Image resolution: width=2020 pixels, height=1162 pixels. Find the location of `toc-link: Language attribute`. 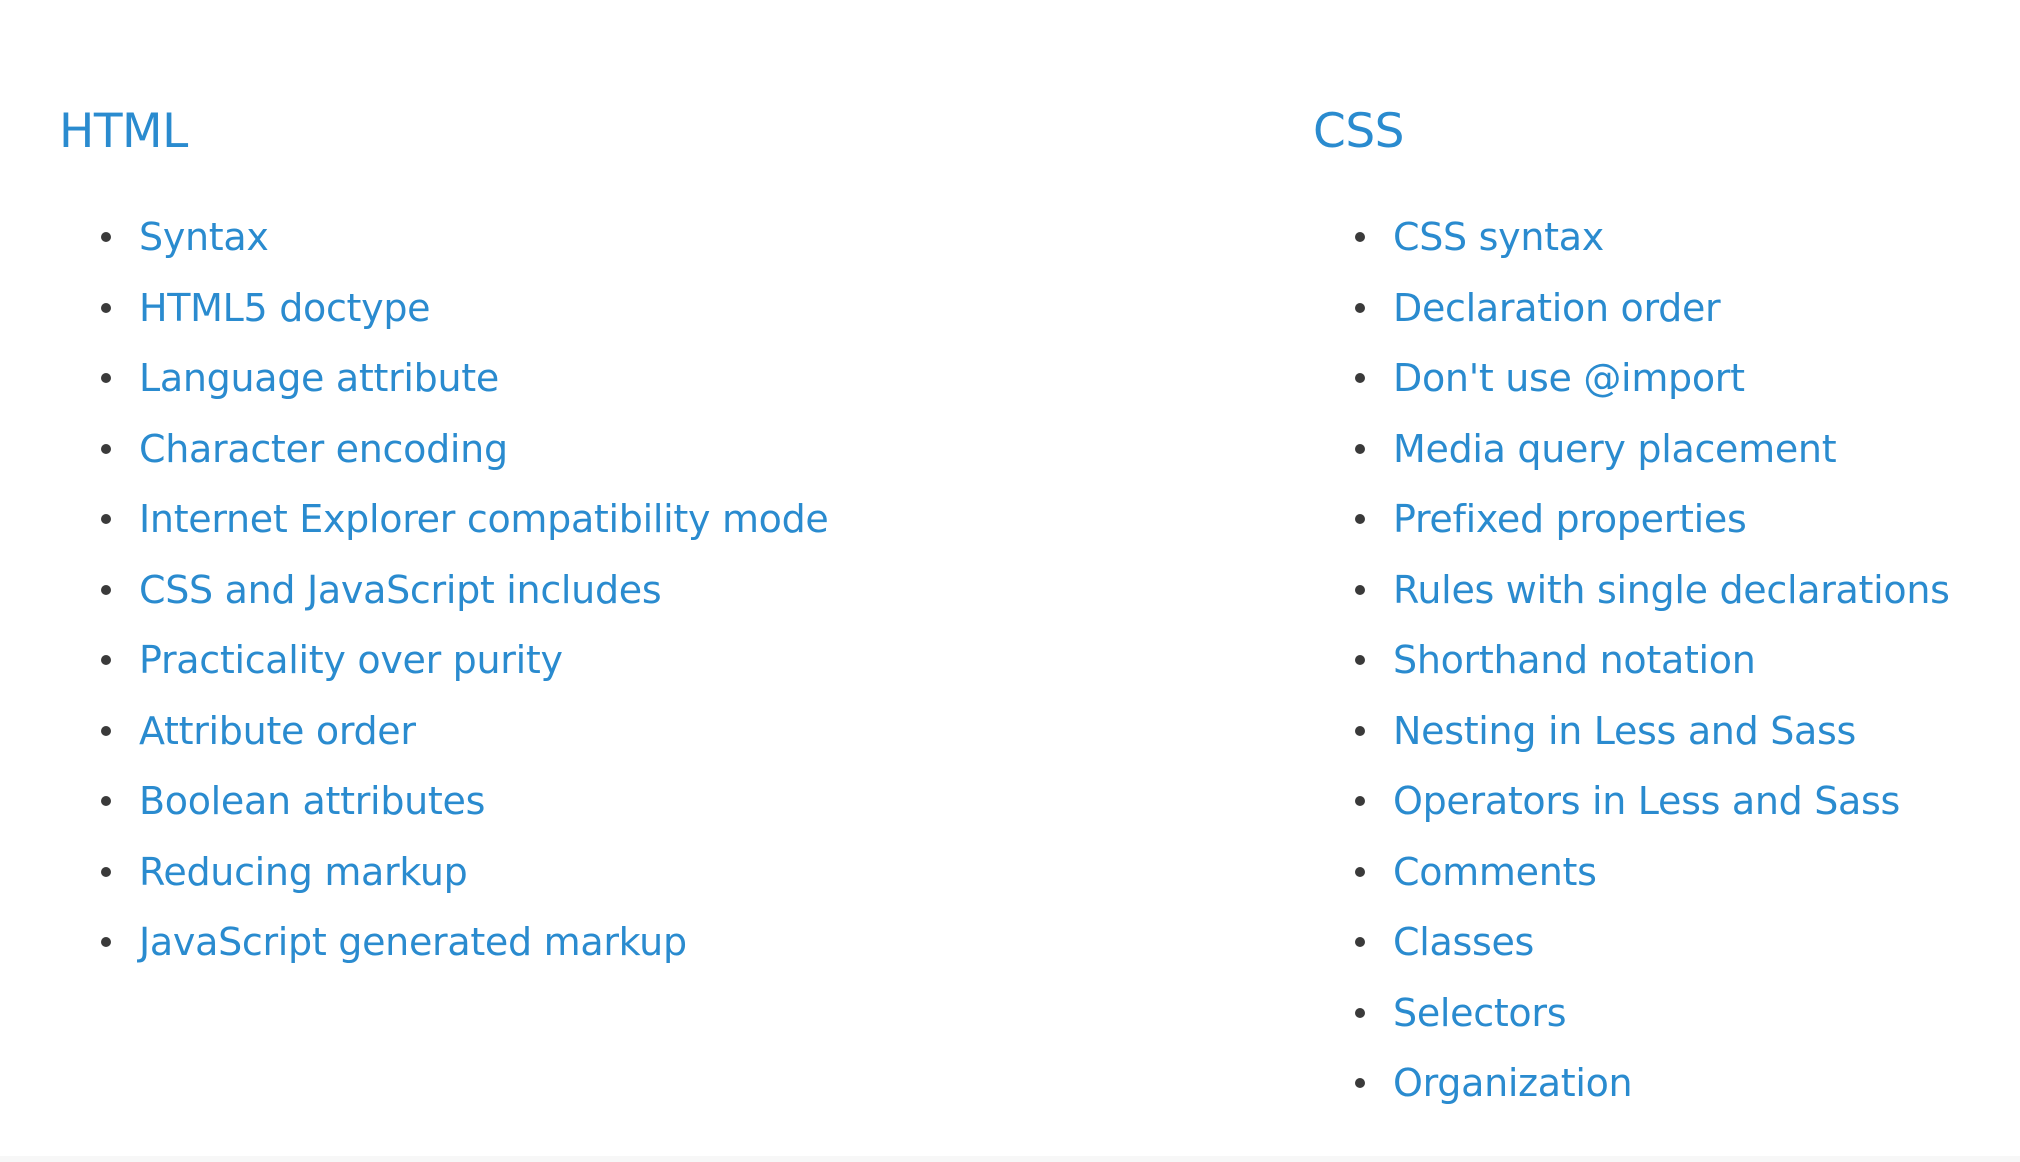

toc-link: Language attribute is located at coordinates (319, 378).